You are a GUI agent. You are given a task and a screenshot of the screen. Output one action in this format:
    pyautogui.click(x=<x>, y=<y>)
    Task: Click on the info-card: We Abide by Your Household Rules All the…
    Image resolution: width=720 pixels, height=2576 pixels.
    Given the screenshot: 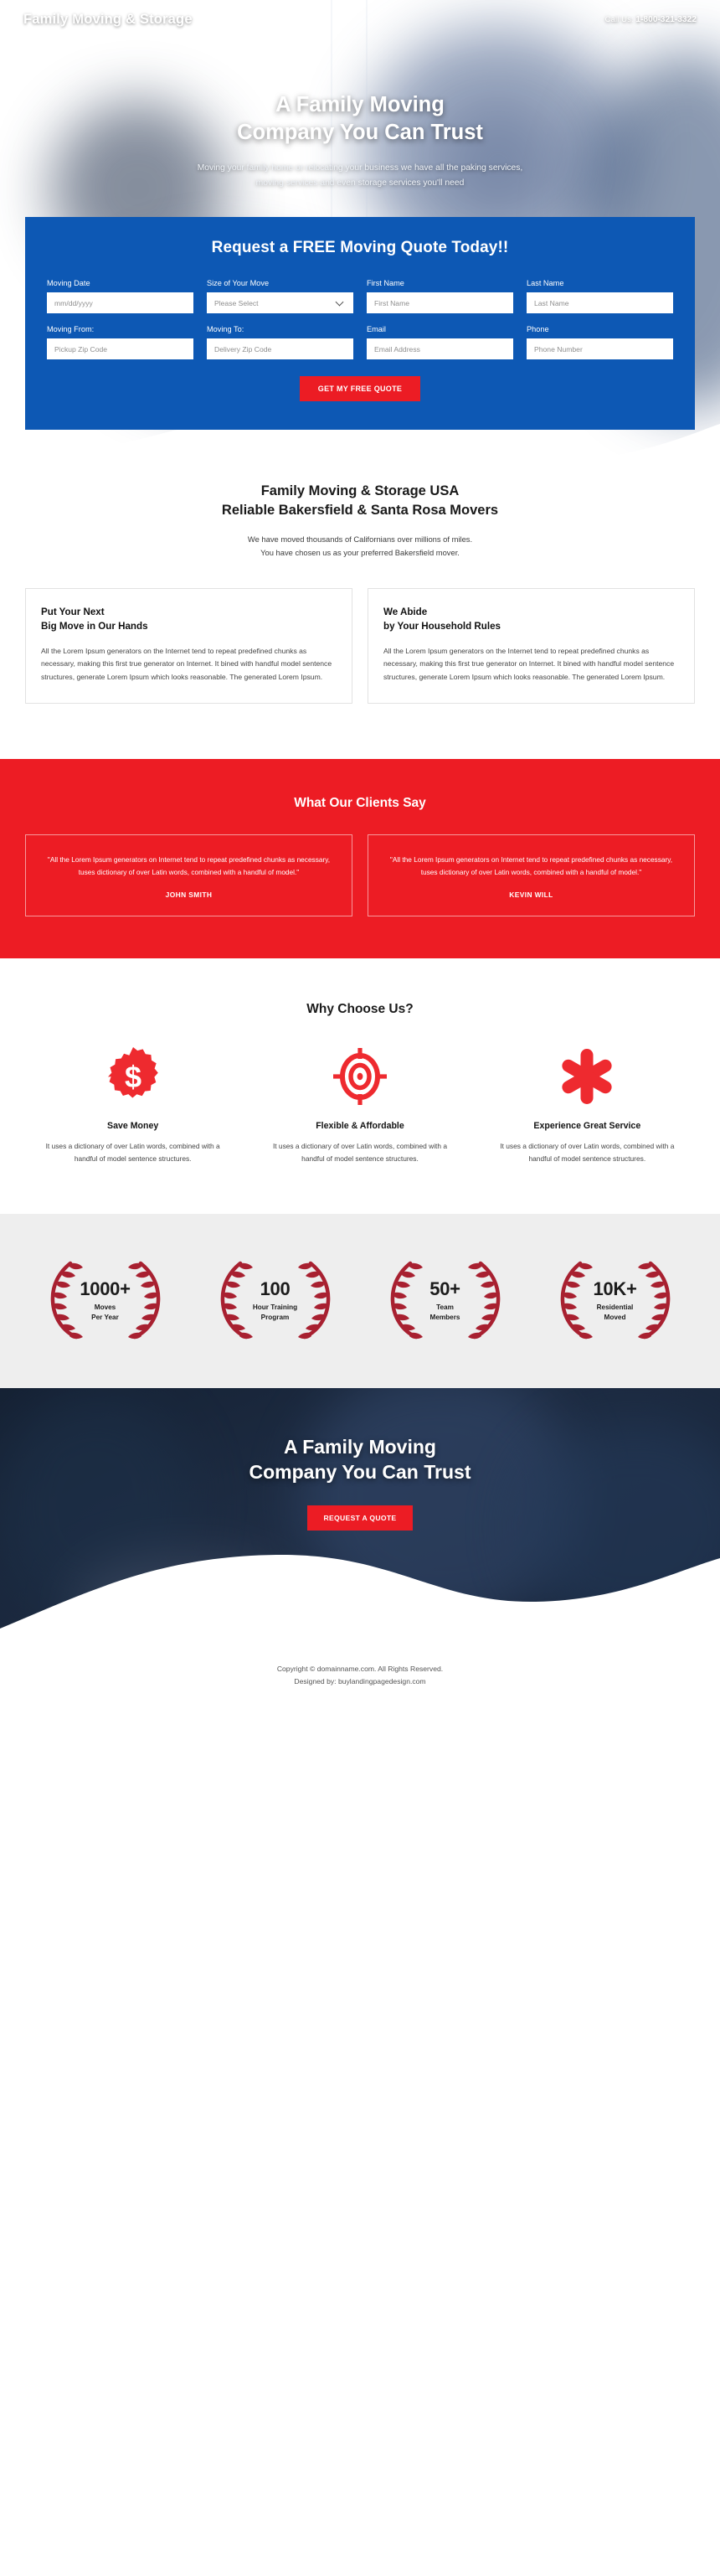 What is the action you would take?
    pyautogui.click(x=531, y=646)
    